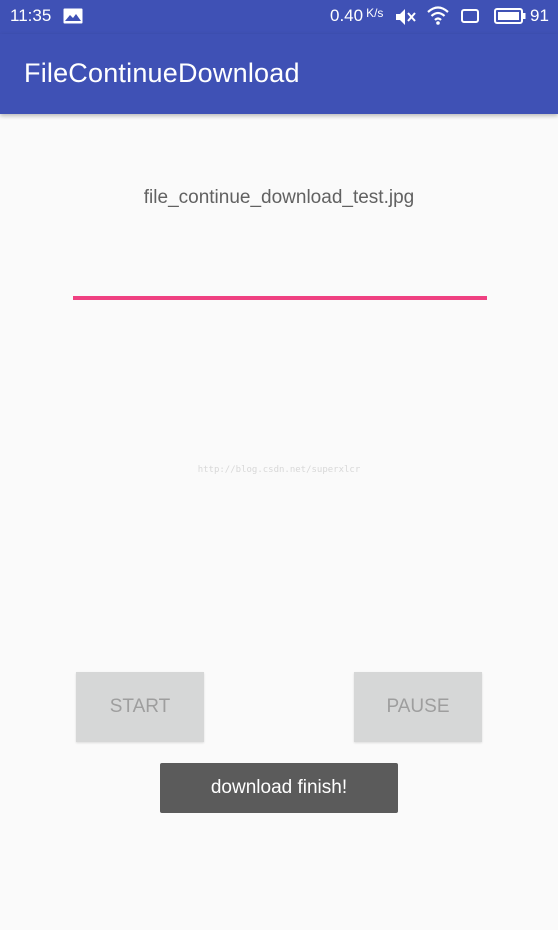 This screenshot has width=558, height=930. What do you see at coordinates (279, 17) in the screenshot?
I see `status-bar: 11:35 0.40 K/s 91` at bounding box center [279, 17].